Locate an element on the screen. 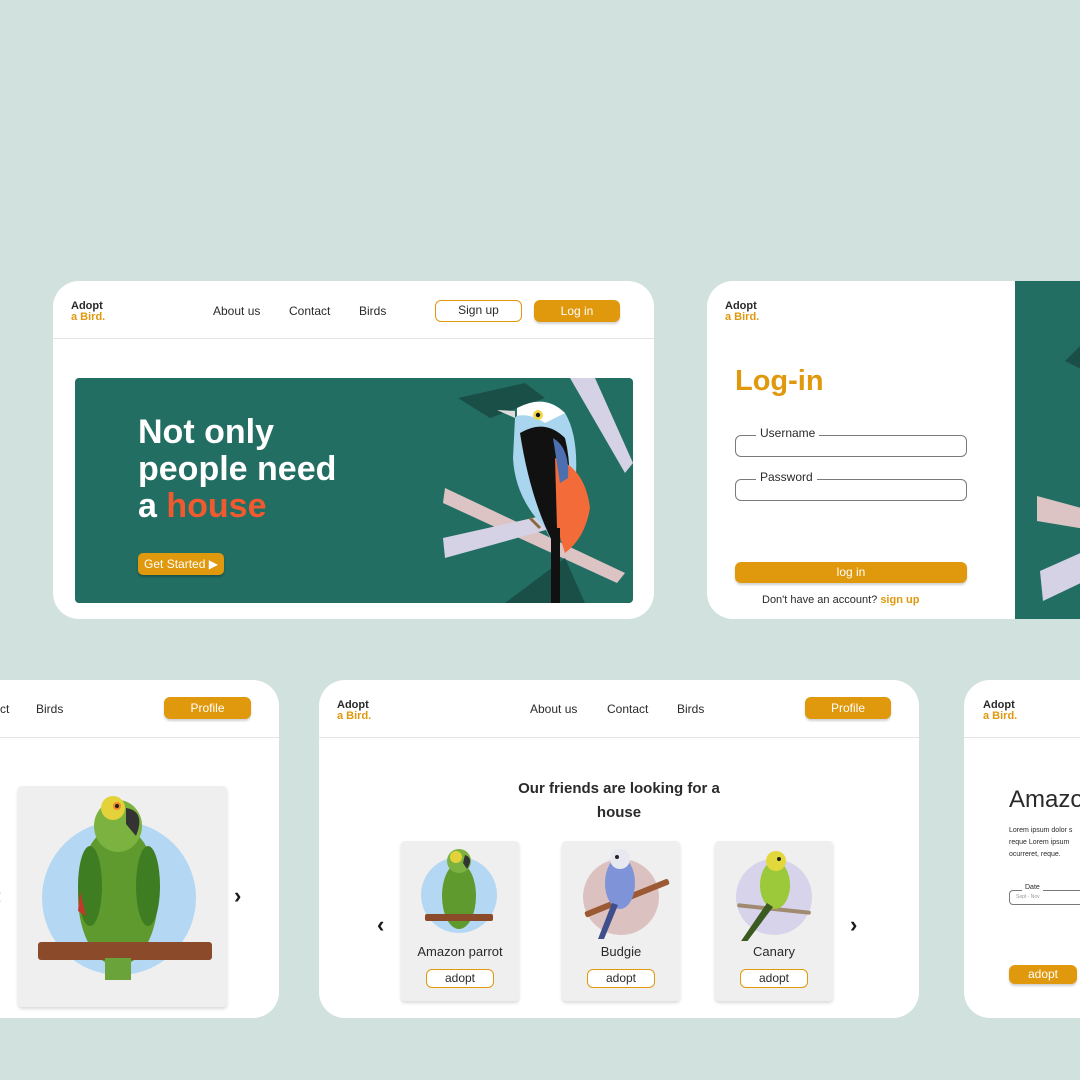  bird-name: Canary is located at coordinates (774, 951).